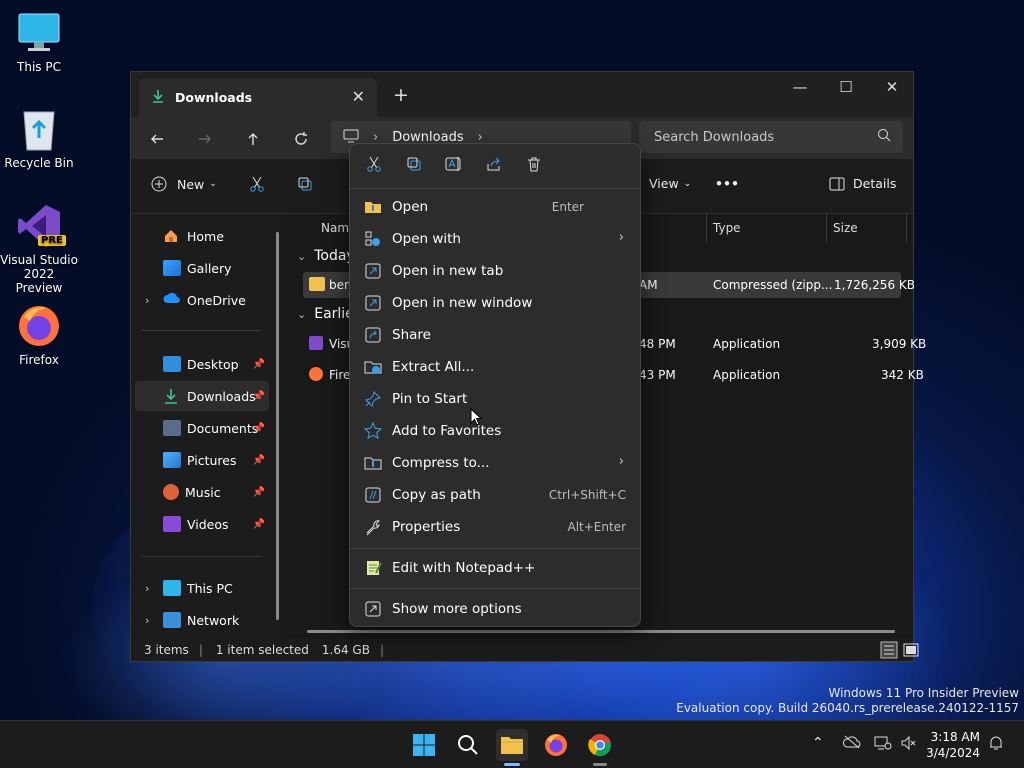 This screenshot has height=768, width=1024. What do you see at coordinates (883, 745) in the screenshot?
I see `network-status-icon` at bounding box center [883, 745].